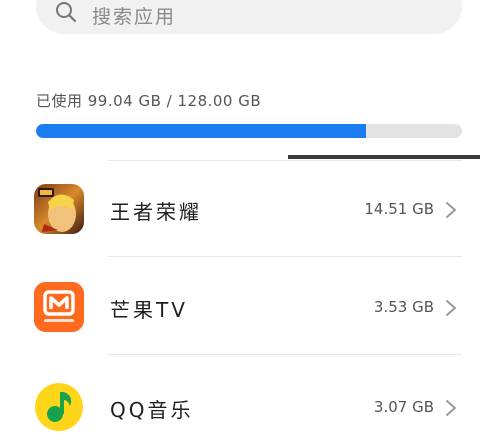  Describe the element at coordinates (249, 17) in the screenshot. I see `search-bar: 搜索应用` at that location.